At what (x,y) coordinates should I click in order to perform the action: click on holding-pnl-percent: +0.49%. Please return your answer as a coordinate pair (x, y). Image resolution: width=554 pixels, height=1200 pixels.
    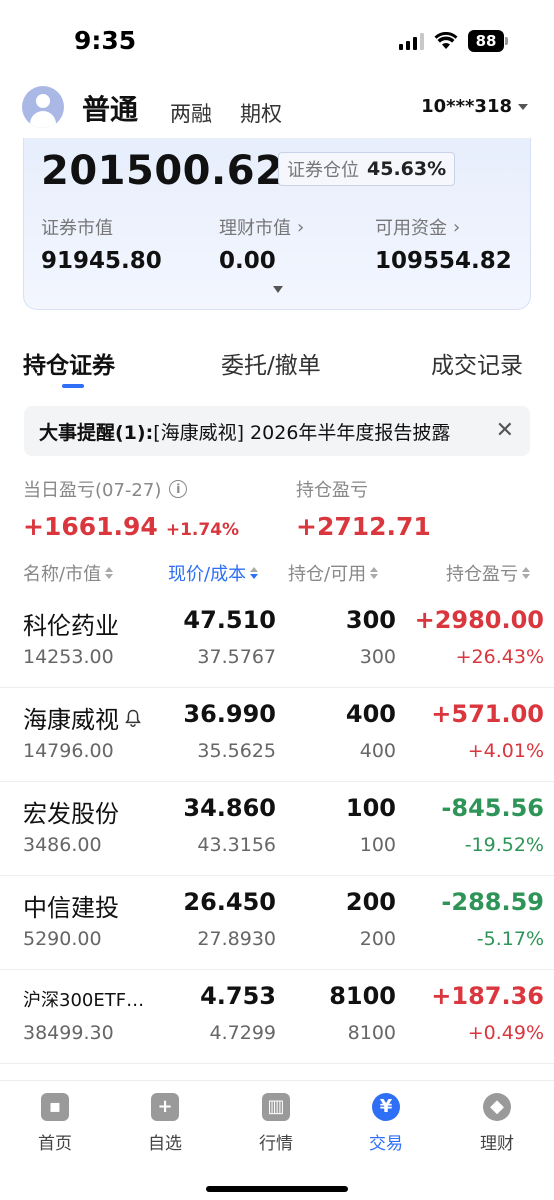
    Looking at the image, I should click on (505, 1033).